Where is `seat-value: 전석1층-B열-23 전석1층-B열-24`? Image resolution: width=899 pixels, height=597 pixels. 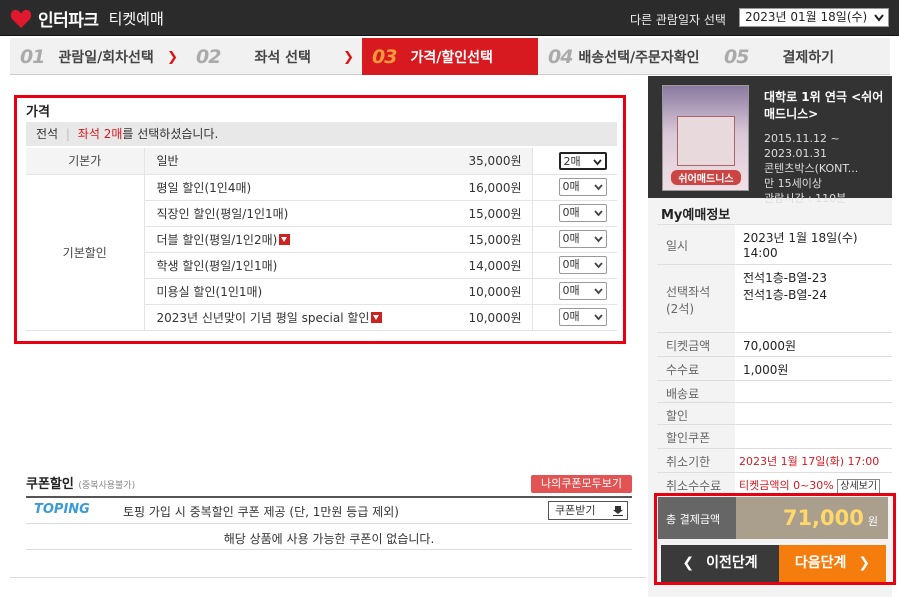 seat-value: 전석1층-B열-23 전석1층-B열-24 is located at coordinates (813, 298).